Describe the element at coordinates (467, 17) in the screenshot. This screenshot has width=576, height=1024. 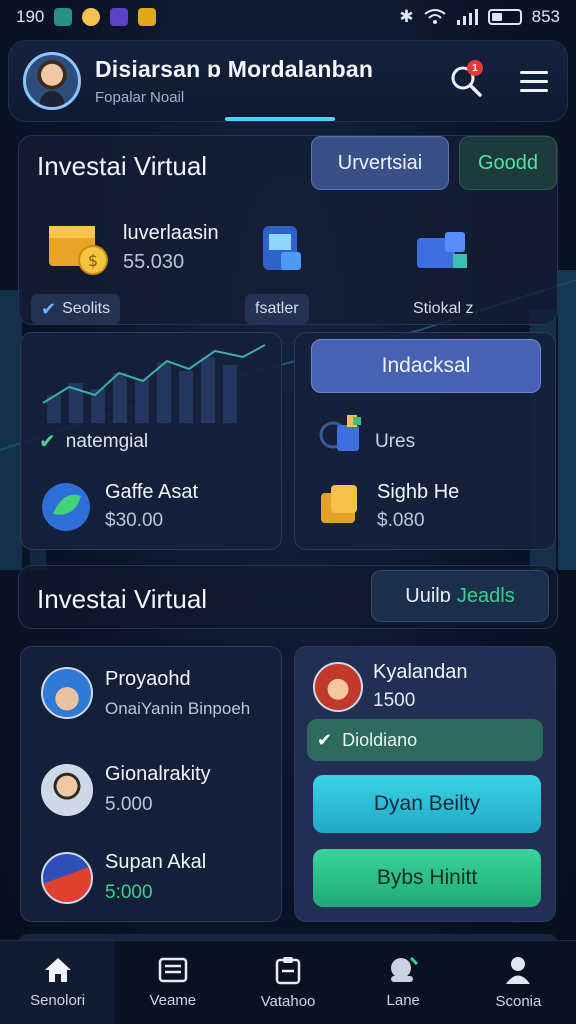
I see `signal-icon` at that location.